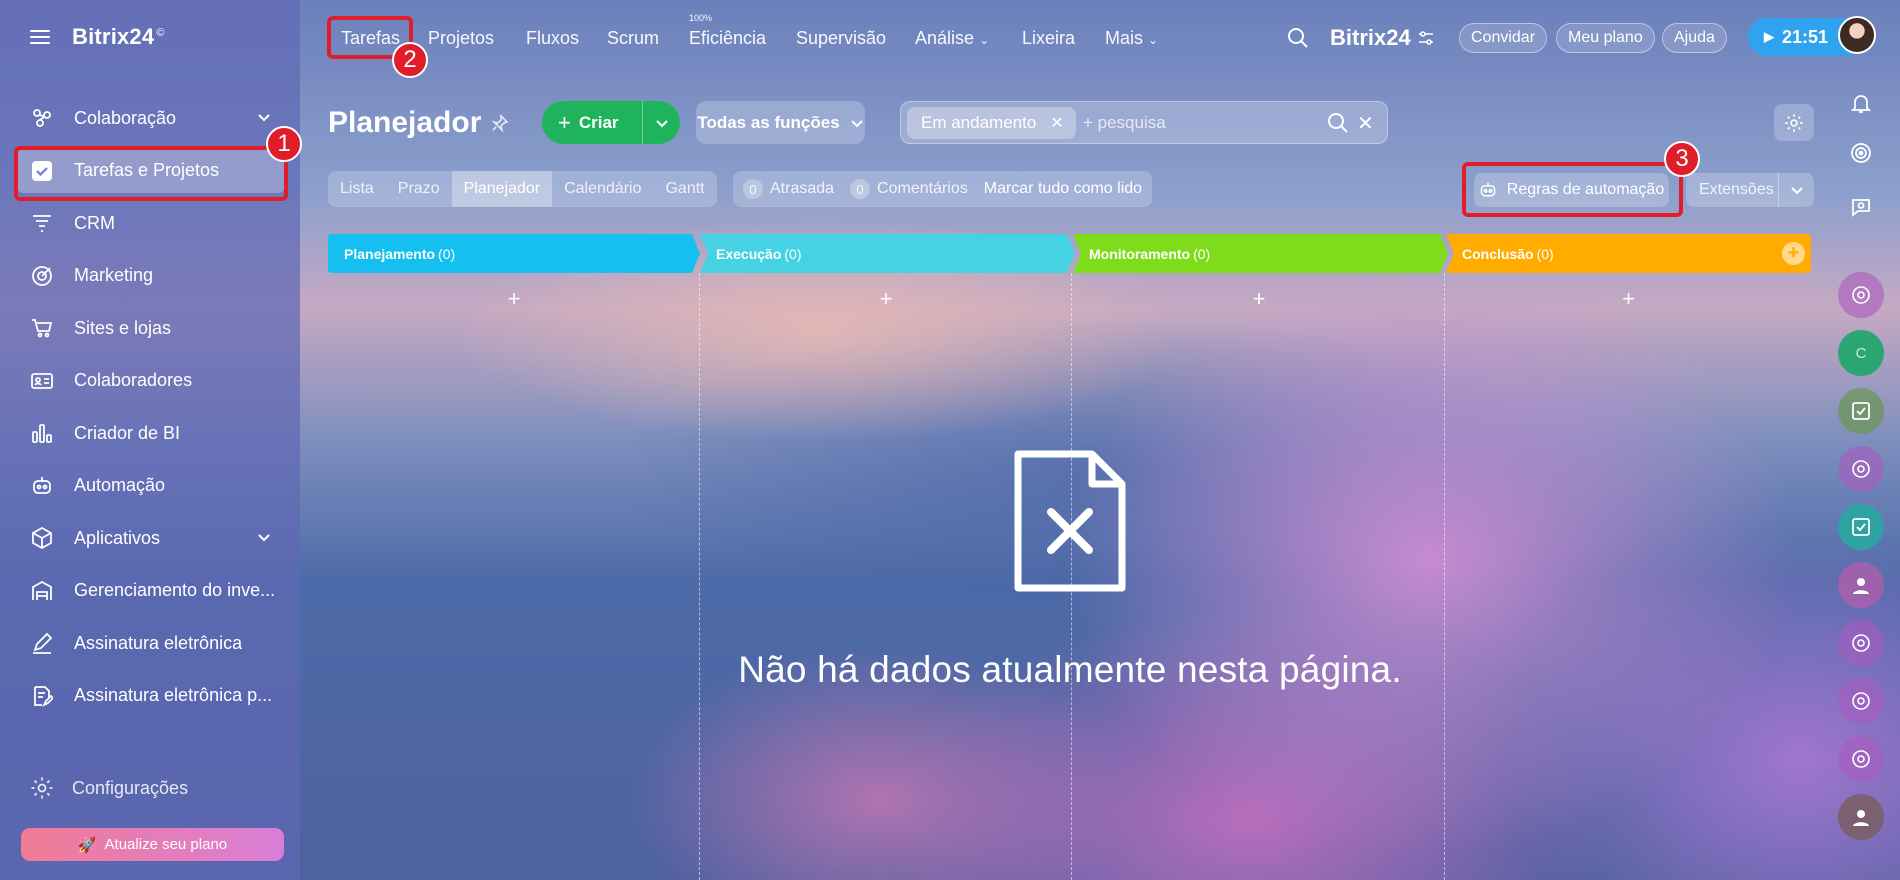 The width and height of the screenshot is (1900, 880). I want to click on brand-logo: Bitrix24 ©, so click(118, 37).